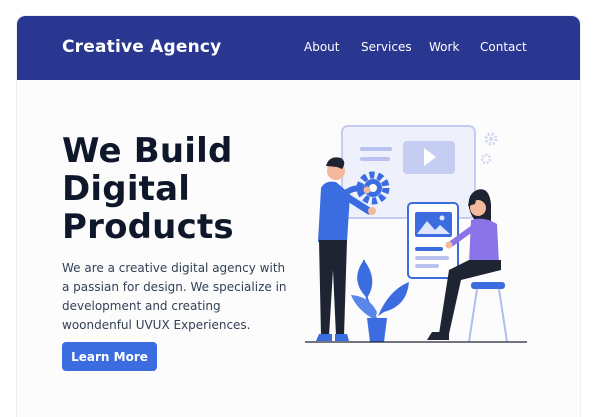 This screenshot has height=417, width=598. I want to click on nav-links: About Services Work Contact, so click(298, 50).